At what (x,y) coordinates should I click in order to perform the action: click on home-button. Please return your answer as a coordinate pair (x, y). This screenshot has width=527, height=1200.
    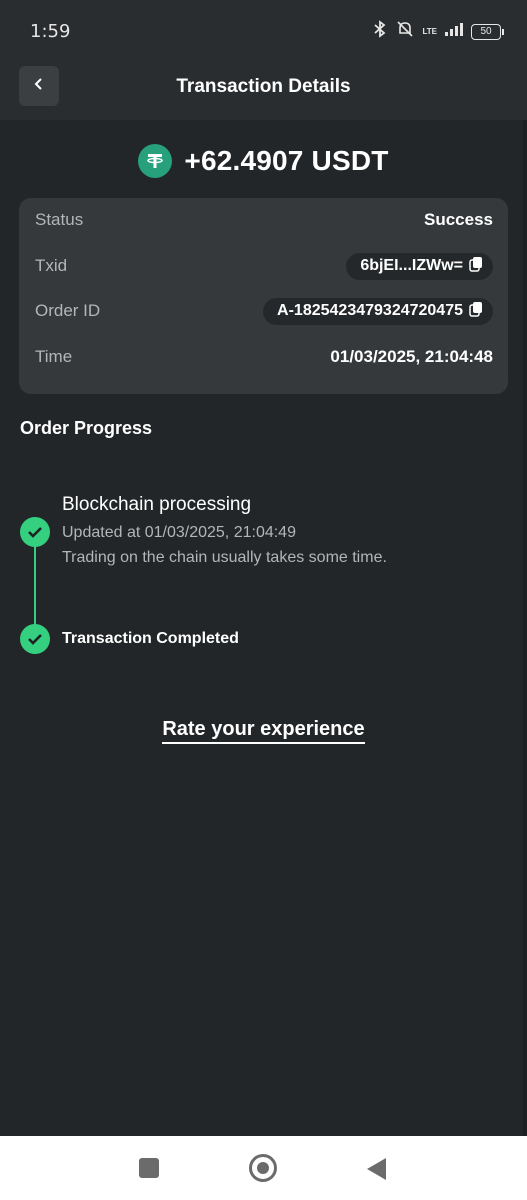
    Looking at the image, I should click on (263, 1168).